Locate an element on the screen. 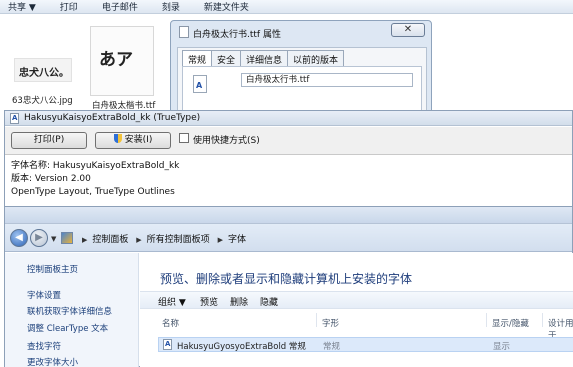 The image size is (573, 367). breadcrumb: ▶ 控制面板 ▶ 所有控制面板项 ▶ 字体 is located at coordinates (164, 240).